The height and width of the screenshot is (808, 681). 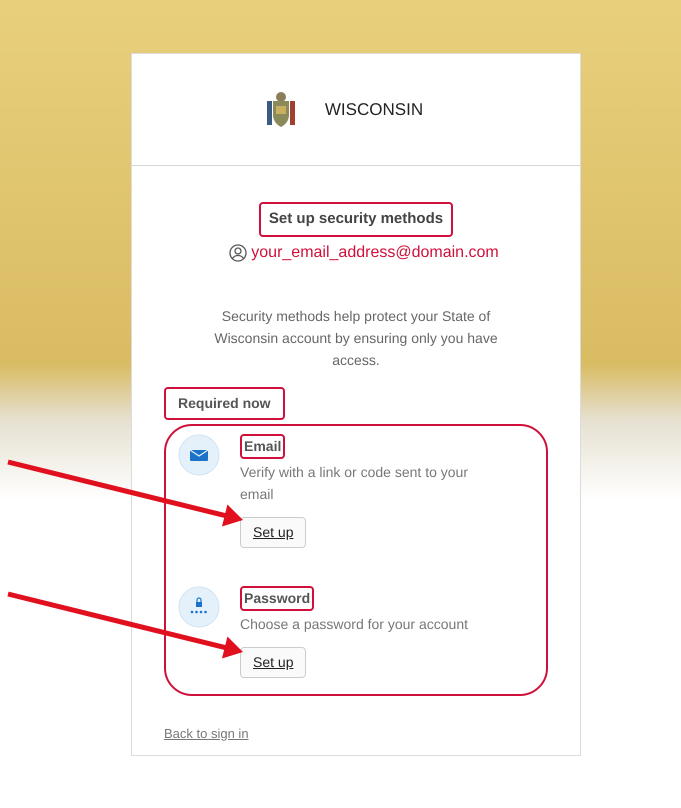 What do you see at coordinates (354, 483) in the screenshot?
I see `method-description: Verify with a link or code sent to your email` at bounding box center [354, 483].